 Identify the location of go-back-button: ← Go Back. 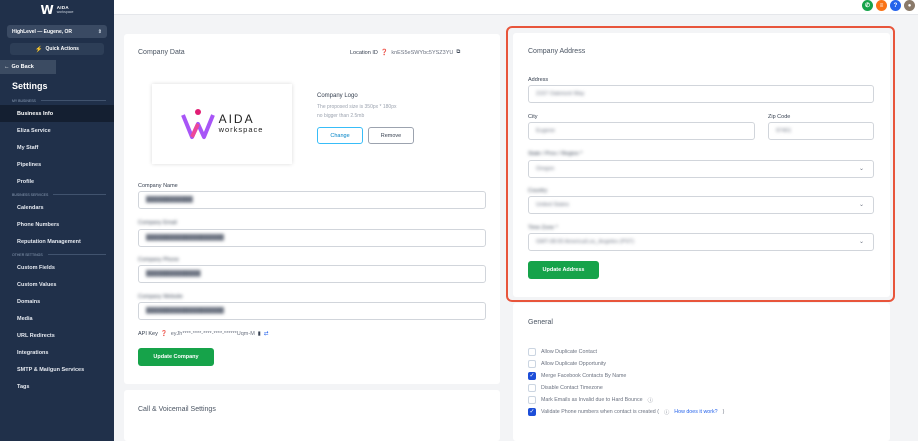
(28, 67).